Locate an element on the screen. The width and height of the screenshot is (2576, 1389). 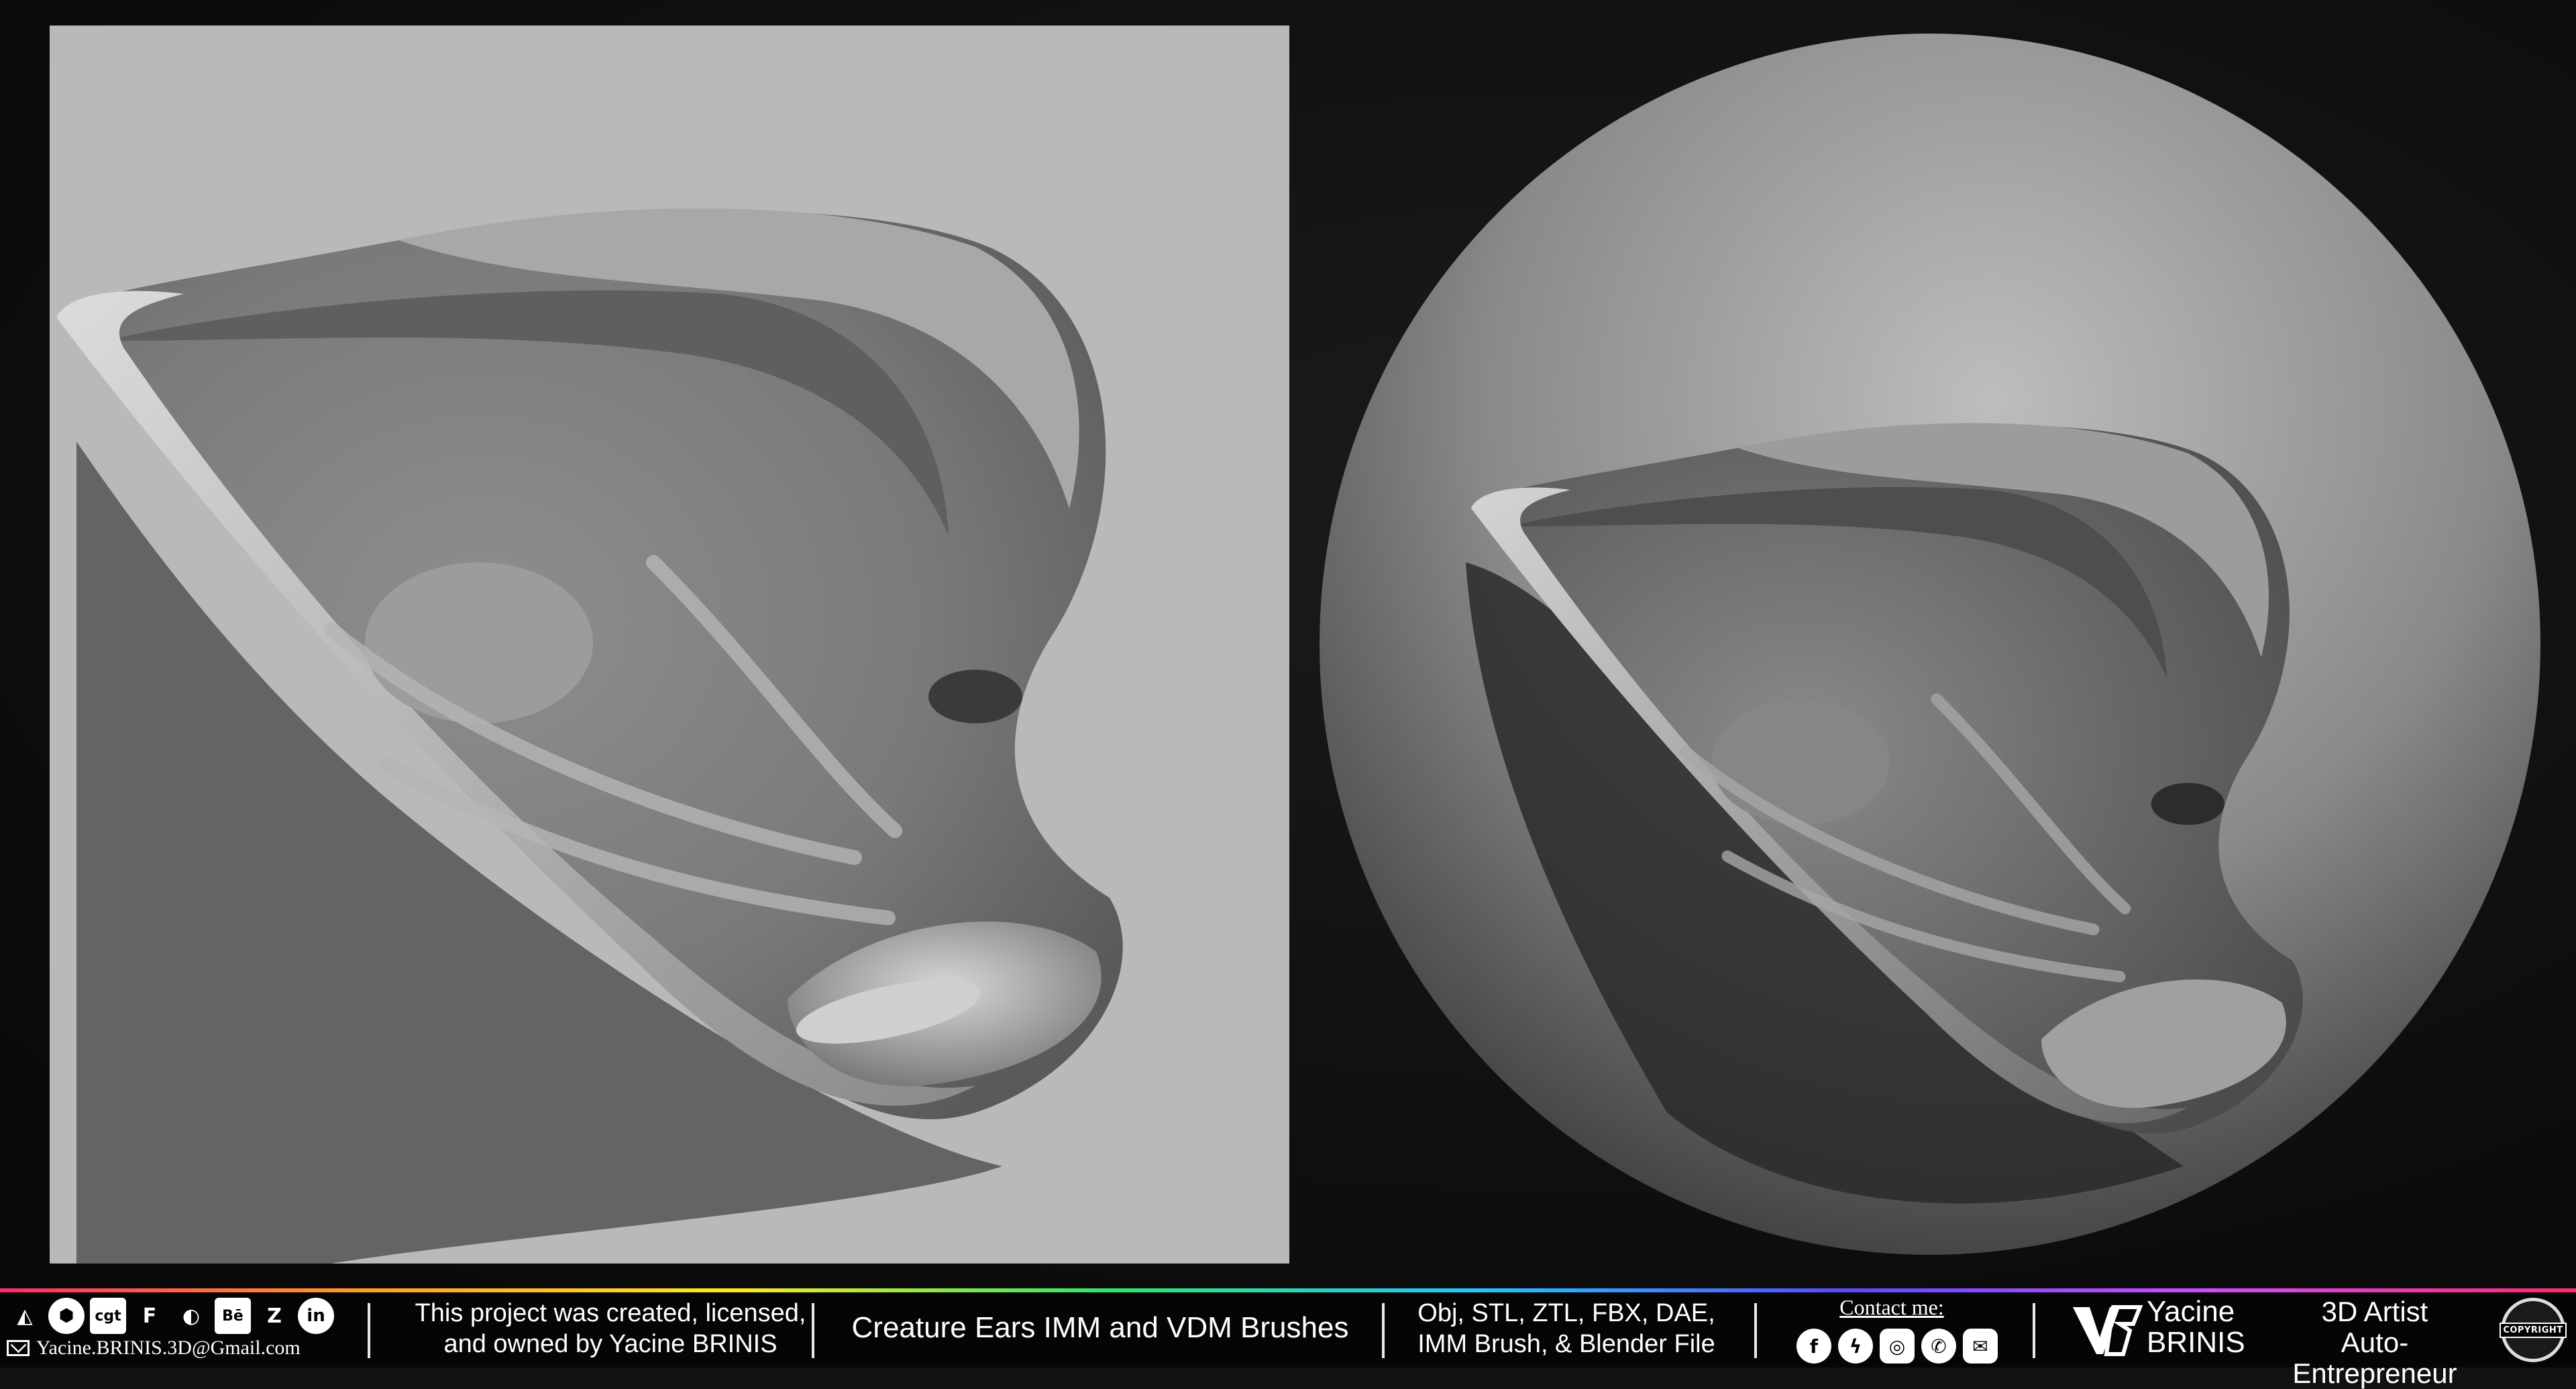
author-first-name: Yacine is located at coordinates (2191, 1312).